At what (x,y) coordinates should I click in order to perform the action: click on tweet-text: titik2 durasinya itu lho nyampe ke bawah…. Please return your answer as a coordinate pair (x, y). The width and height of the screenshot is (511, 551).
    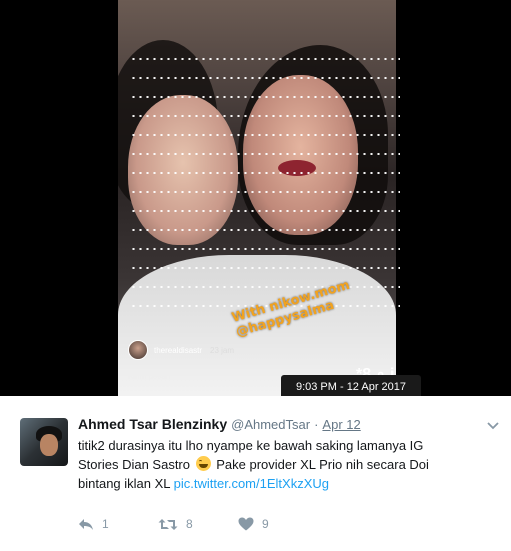
    Looking at the image, I should click on (288, 464).